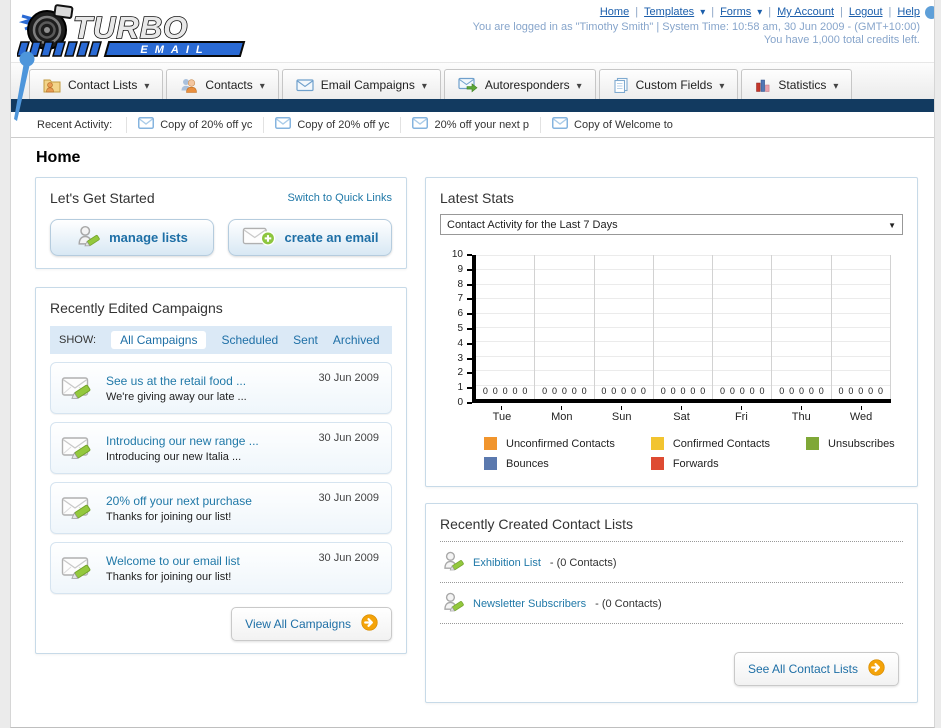 The height and width of the screenshot is (728, 941). What do you see at coordinates (816, 669) in the screenshot?
I see `see-all-contact-lists-button: See All Contact Lists` at bounding box center [816, 669].